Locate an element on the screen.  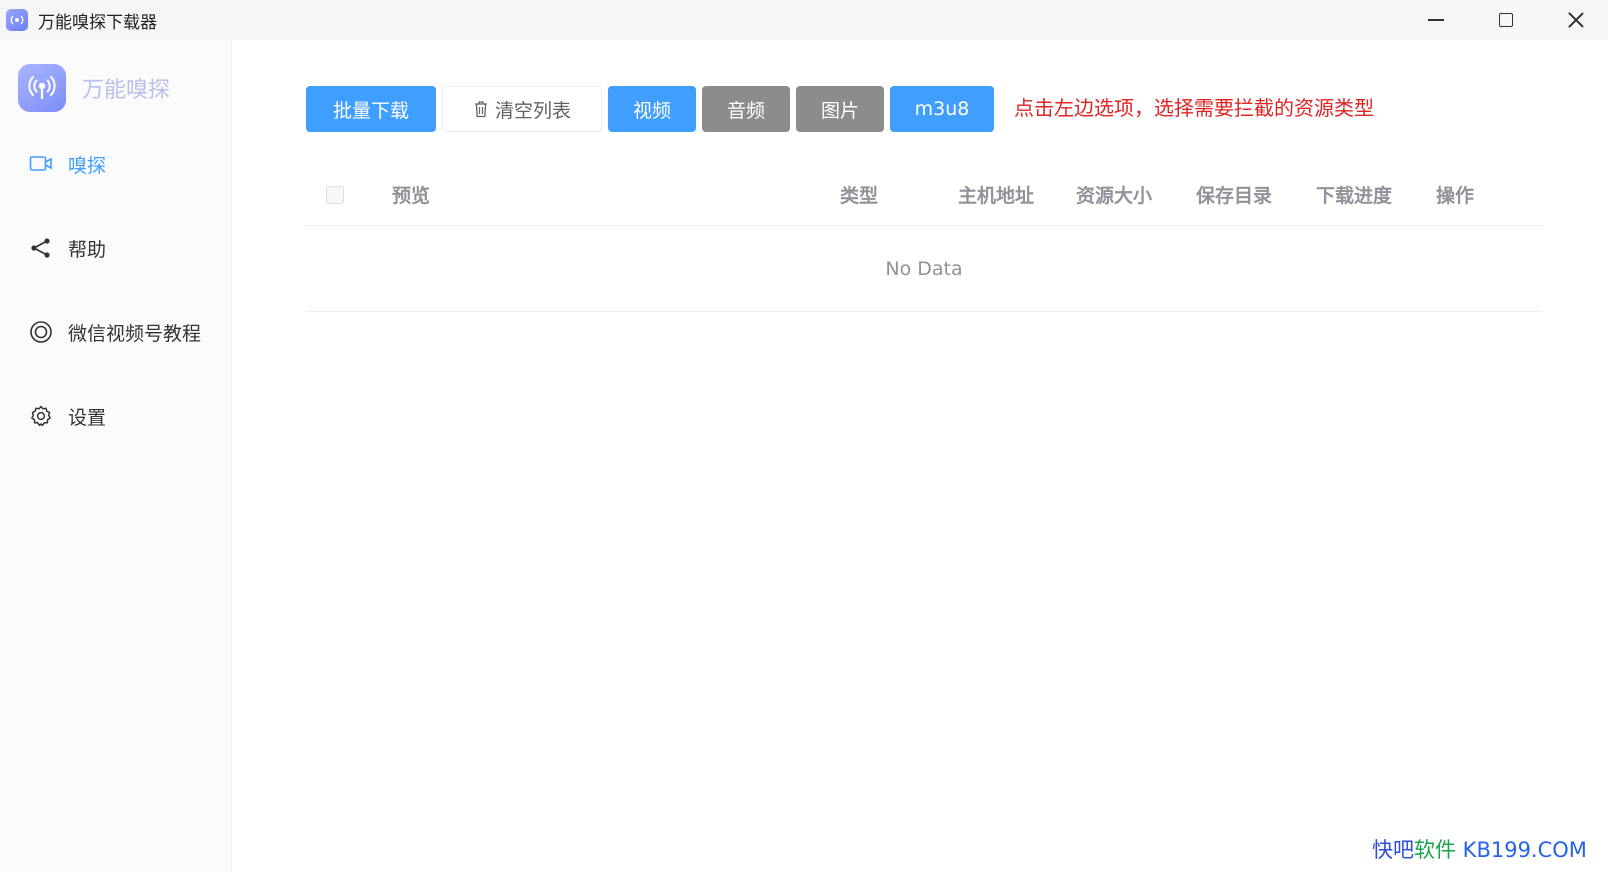
gear-icon is located at coordinates (41, 416).